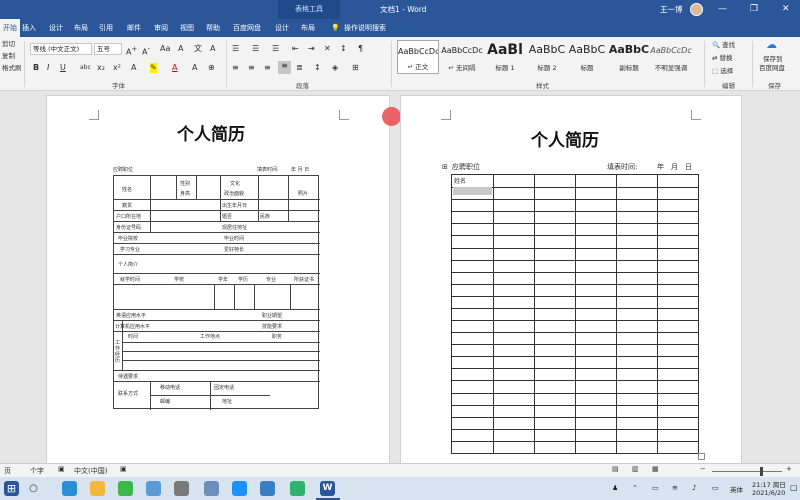  What do you see at coordinates (90, 471) in the screenshot?
I see `language-status: 中文(中国)` at bounding box center [90, 471].